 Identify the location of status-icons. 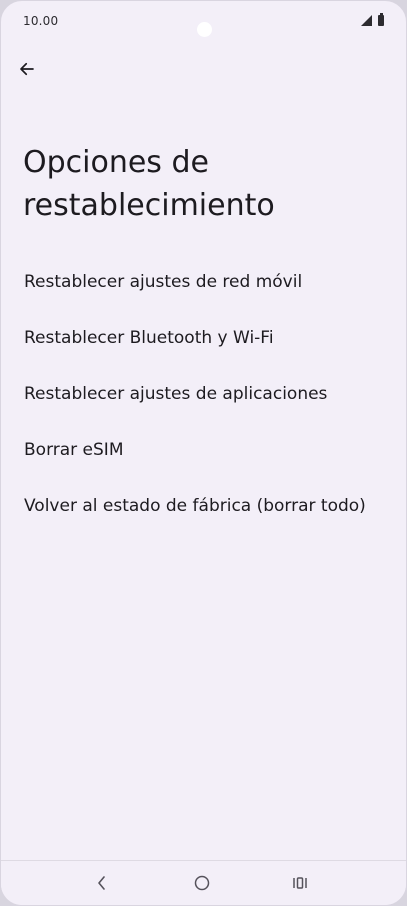
(372, 19).